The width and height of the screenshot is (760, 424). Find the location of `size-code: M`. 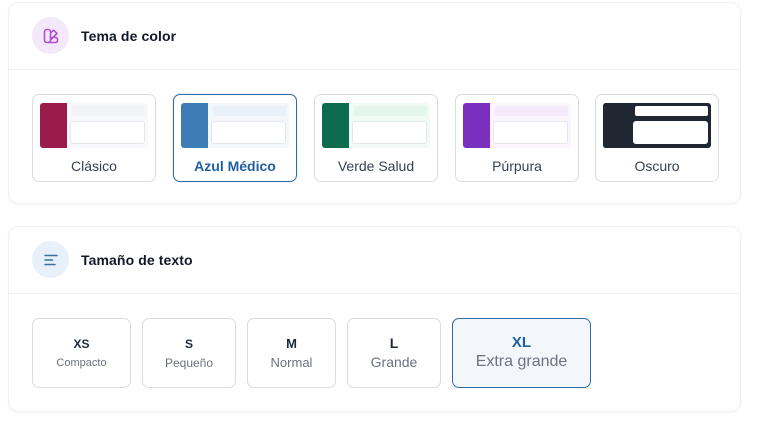

size-code: M is located at coordinates (291, 343).